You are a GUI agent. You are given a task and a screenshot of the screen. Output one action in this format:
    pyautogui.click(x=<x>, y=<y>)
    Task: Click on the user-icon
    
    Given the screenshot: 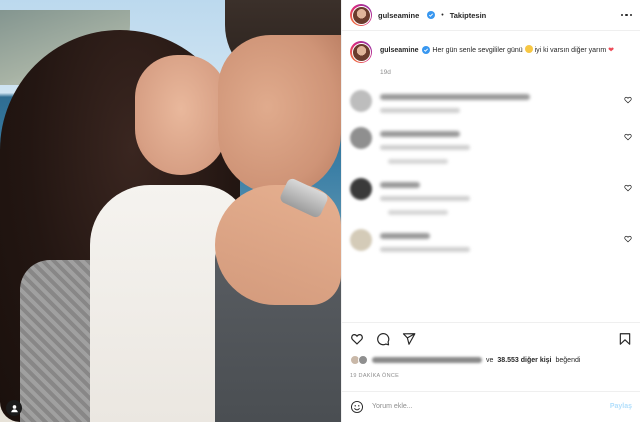 What is the action you would take?
    pyautogui.click(x=14, y=408)
    